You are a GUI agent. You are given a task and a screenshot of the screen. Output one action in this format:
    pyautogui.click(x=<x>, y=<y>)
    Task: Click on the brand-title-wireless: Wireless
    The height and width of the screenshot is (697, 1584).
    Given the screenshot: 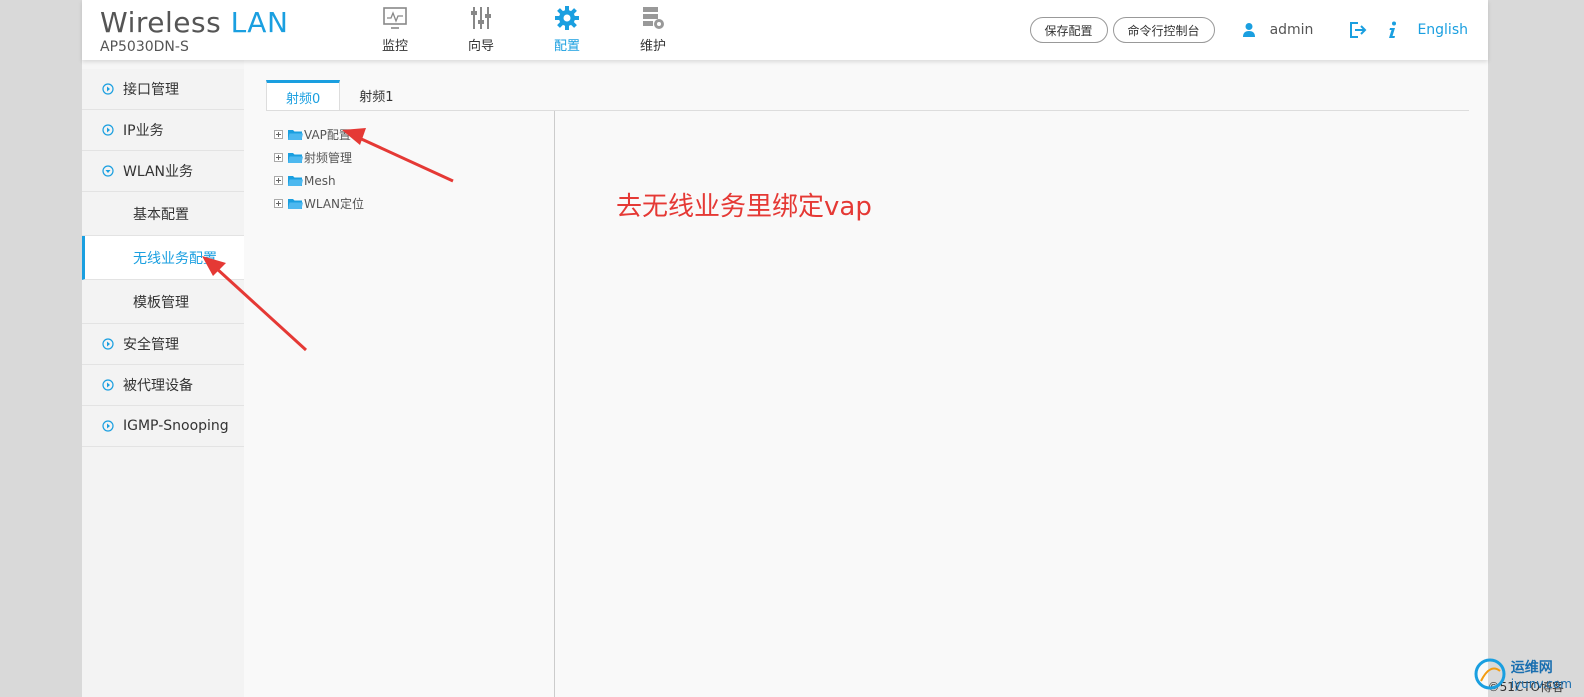 What is the action you would take?
    pyautogui.click(x=161, y=22)
    